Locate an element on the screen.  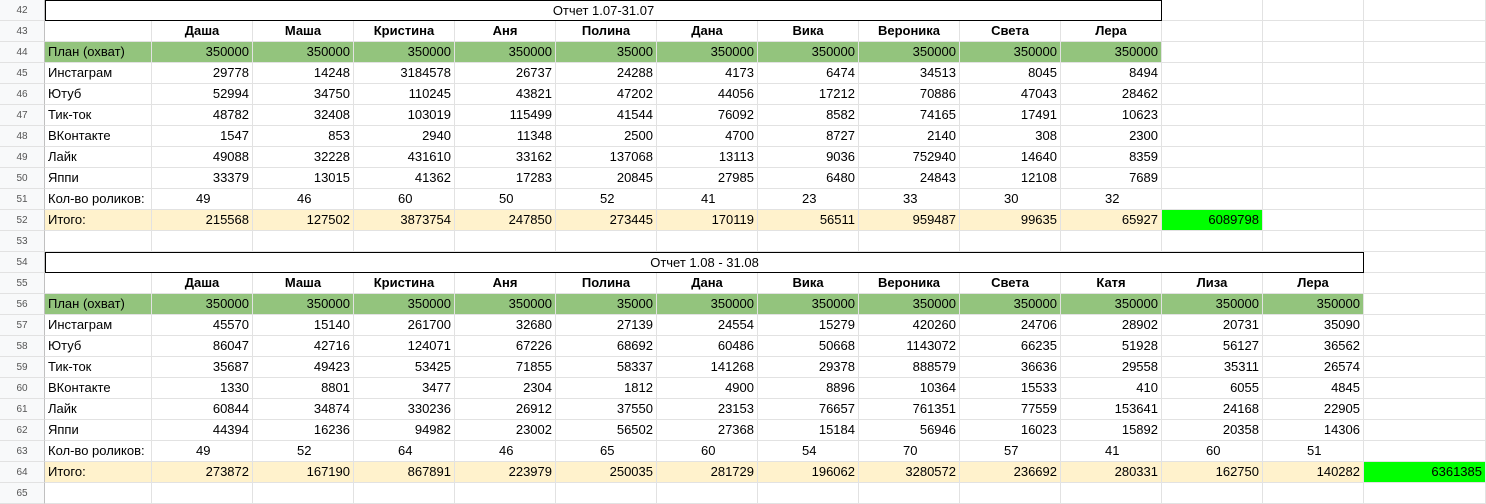
metric-value: 261700 is located at coordinates (404, 325).